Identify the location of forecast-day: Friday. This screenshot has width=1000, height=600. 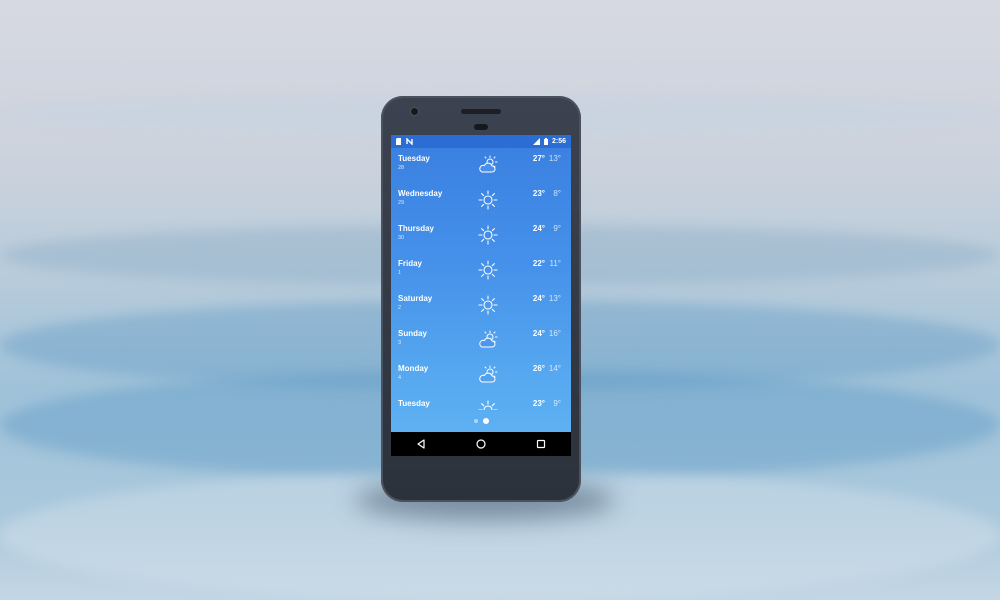
(410, 263).